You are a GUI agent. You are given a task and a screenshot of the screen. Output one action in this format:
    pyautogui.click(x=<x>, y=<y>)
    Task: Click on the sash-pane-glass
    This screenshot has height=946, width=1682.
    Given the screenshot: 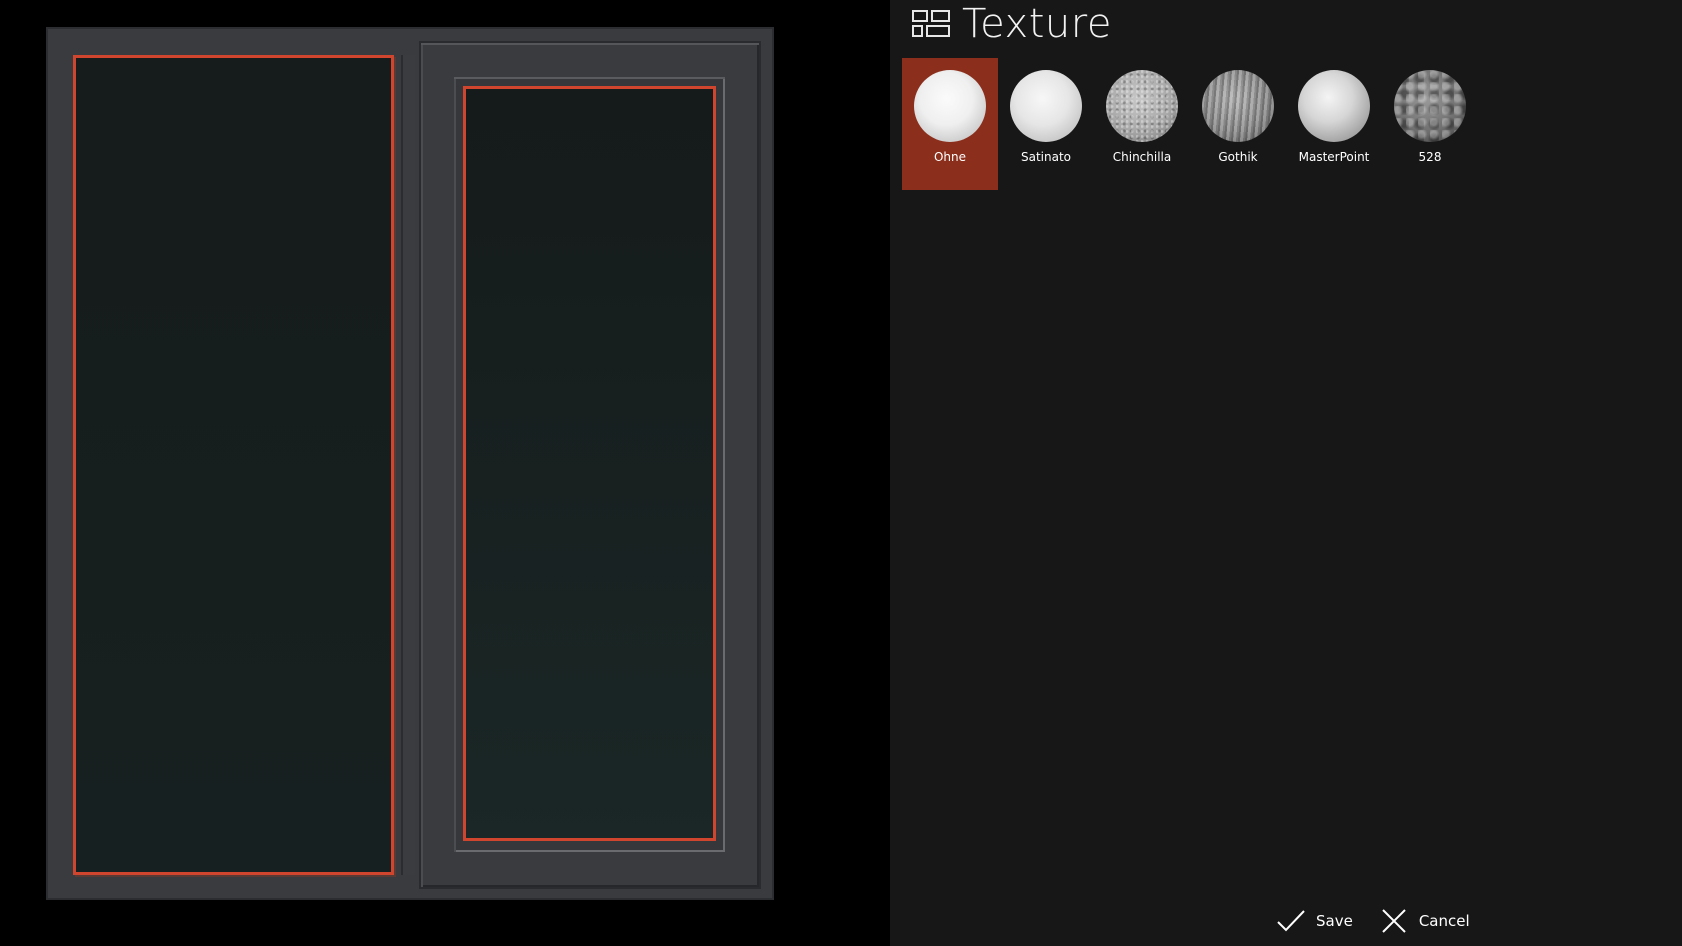 What is the action you would take?
    pyautogui.click(x=589, y=463)
    